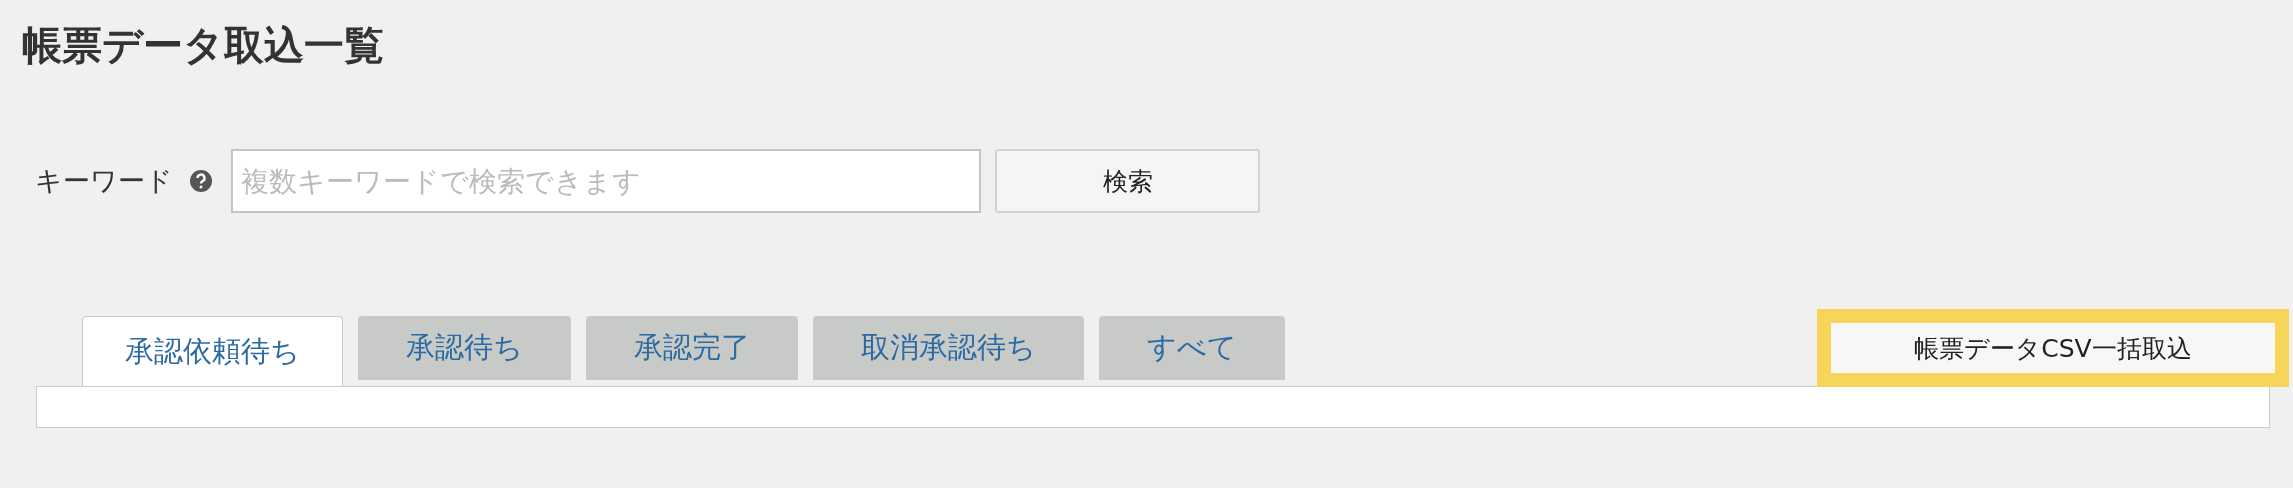 This screenshot has width=2293, height=488. What do you see at coordinates (464, 348) in the screenshot?
I see `tab: 承認待ち` at bounding box center [464, 348].